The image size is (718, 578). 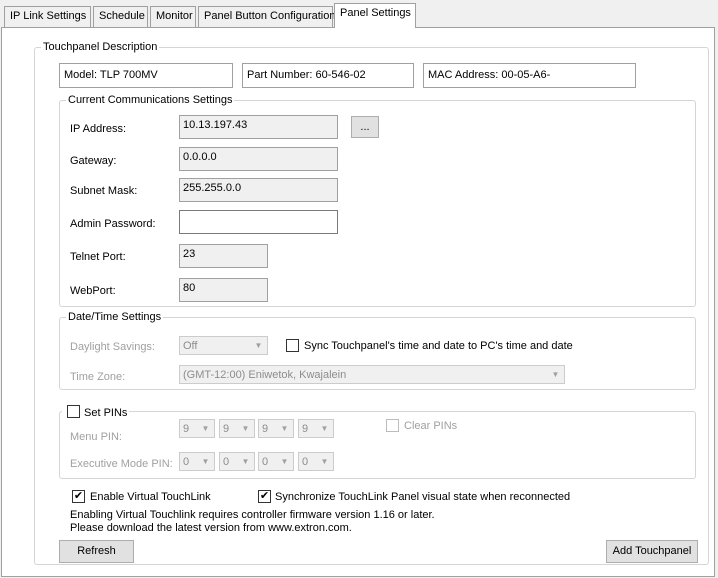 I want to click on daylight-savings-select: Off ▼, so click(x=223, y=345).